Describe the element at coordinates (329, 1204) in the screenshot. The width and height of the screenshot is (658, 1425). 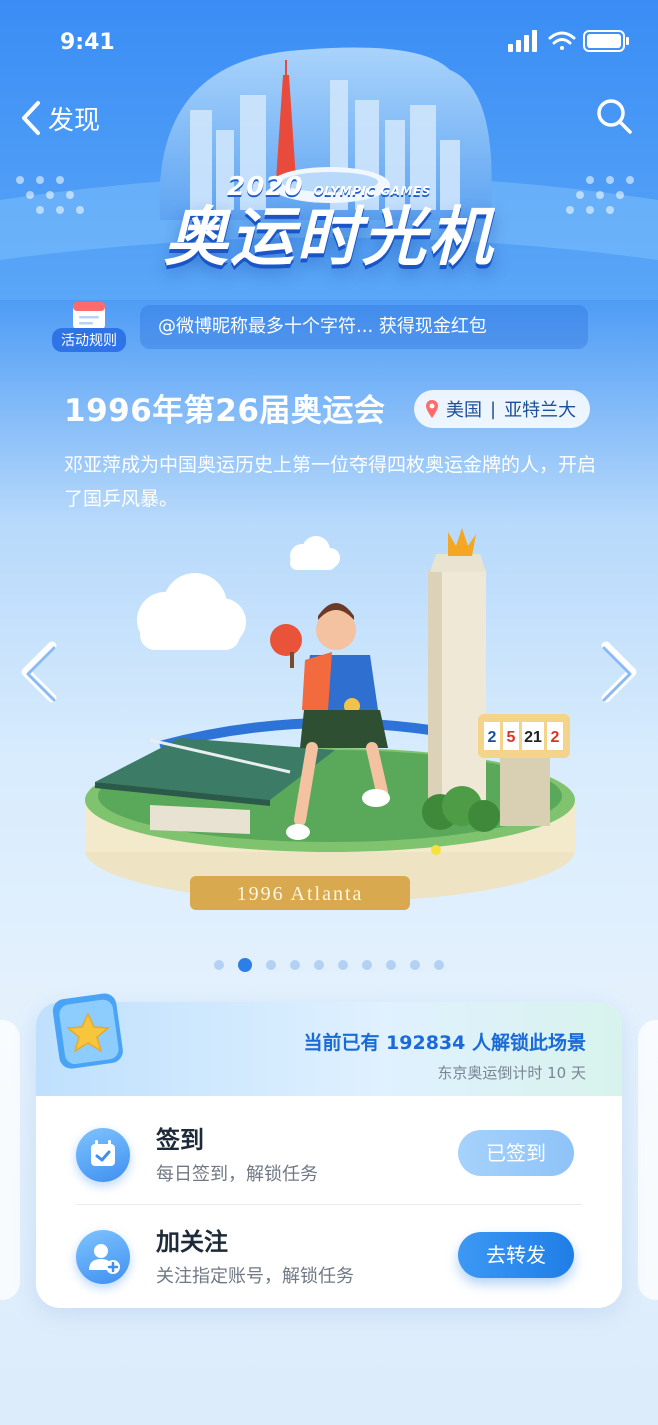
I see `divider` at that location.